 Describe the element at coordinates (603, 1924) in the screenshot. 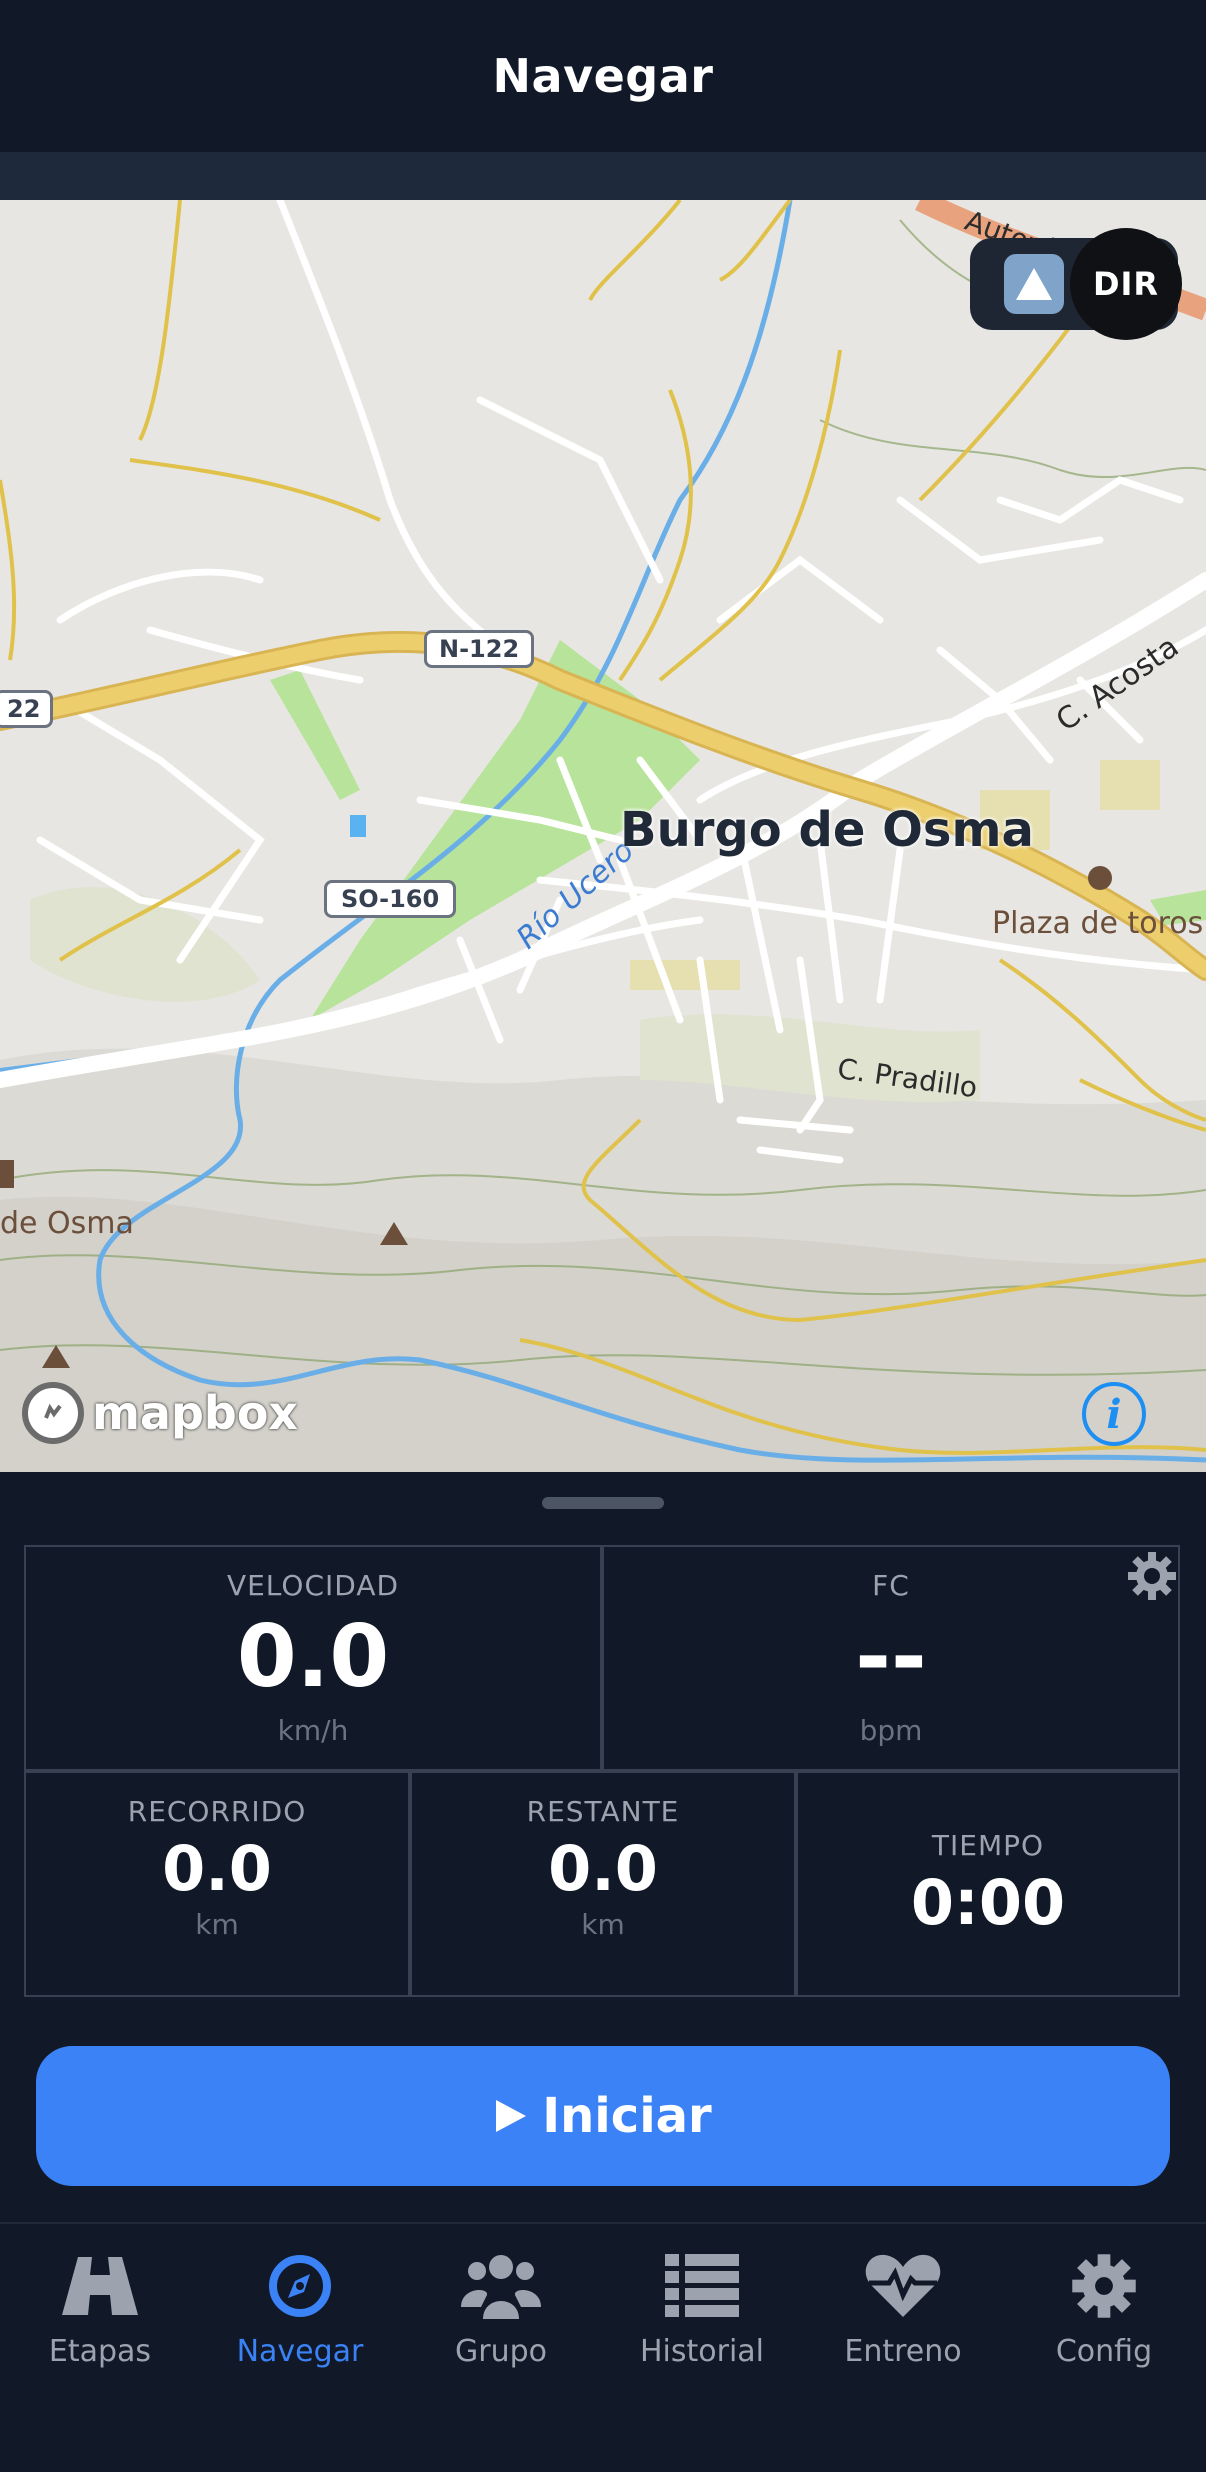

I see `stat-remaining-unit: km` at that location.